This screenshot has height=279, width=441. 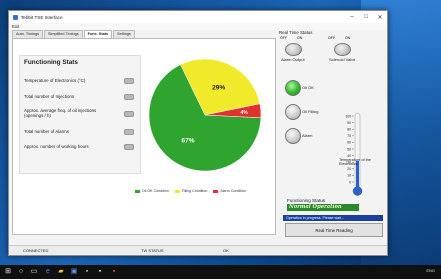 What do you see at coordinates (352, 17) in the screenshot?
I see `minimize-button: –` at bounding box center [352, 17].